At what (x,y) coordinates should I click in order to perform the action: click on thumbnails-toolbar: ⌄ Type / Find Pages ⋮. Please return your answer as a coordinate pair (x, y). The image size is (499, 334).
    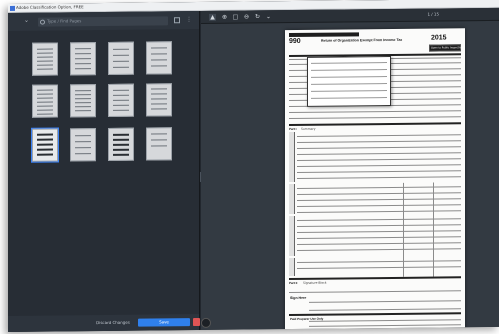
    Looking at the image, I should click on (103, 21).